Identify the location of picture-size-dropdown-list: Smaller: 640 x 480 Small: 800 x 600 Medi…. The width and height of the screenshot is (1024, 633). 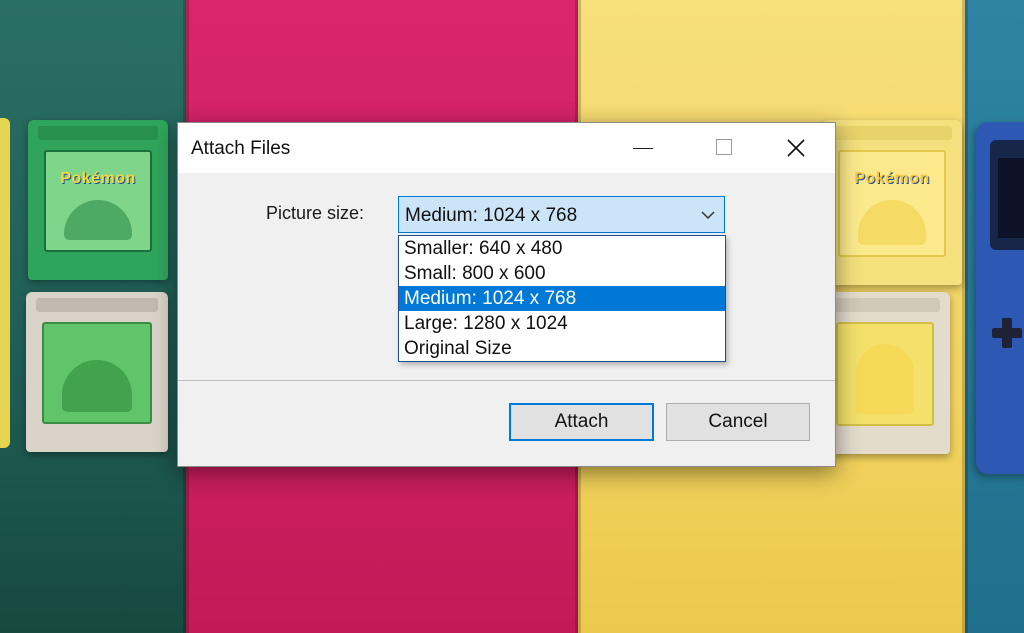
(562, 298).